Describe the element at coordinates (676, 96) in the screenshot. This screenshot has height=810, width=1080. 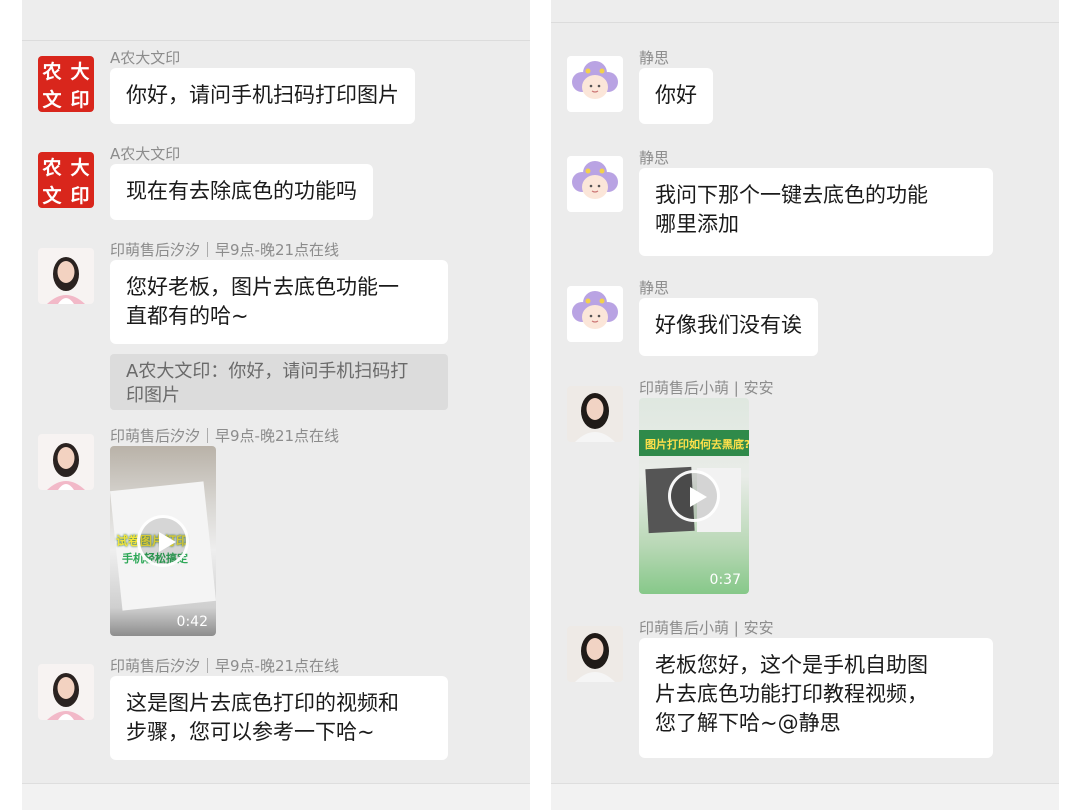
I see `message-bubble: 你好` at that location.